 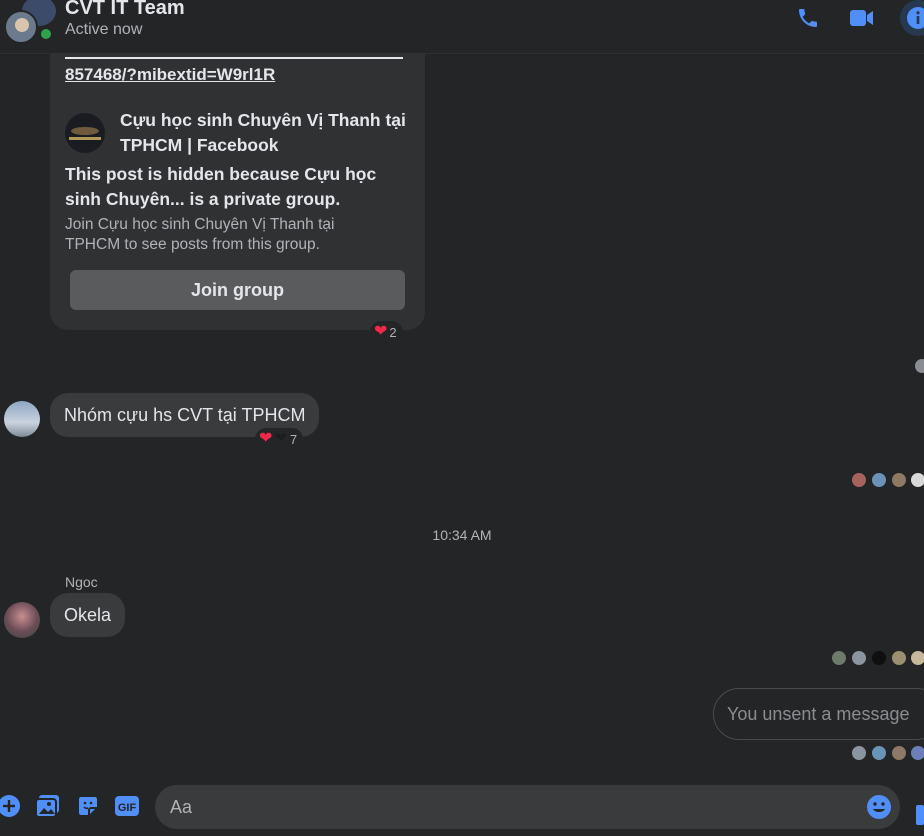 I want to click on online-status-dot, so click(x=46, y=34).